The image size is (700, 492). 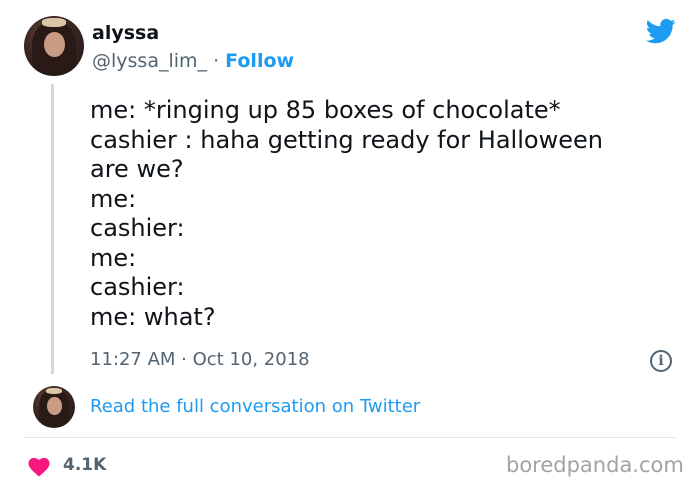 What do you see at coordinates (259, 61) in the screenshot?
I see `follow-button: Follow` at bounding box center [259, 61].